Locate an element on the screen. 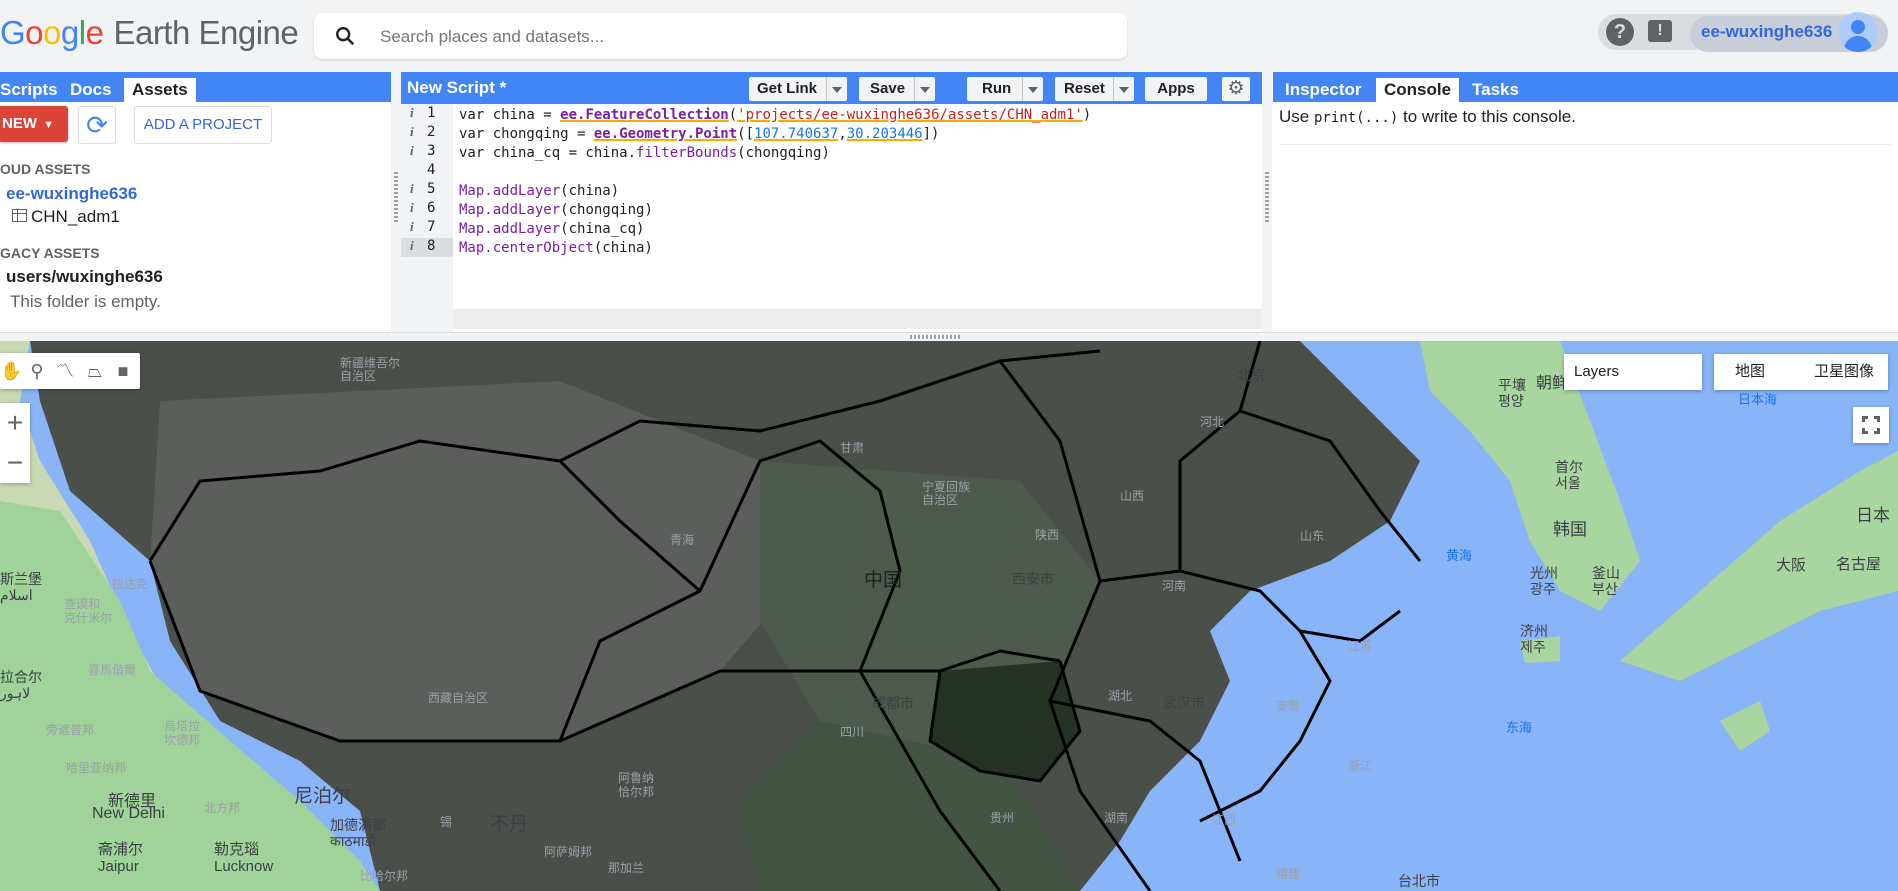 Image resolution: width=1898 pixels, height=891 pixels. apps-button: Apps is located at coordinates (1176, 89).